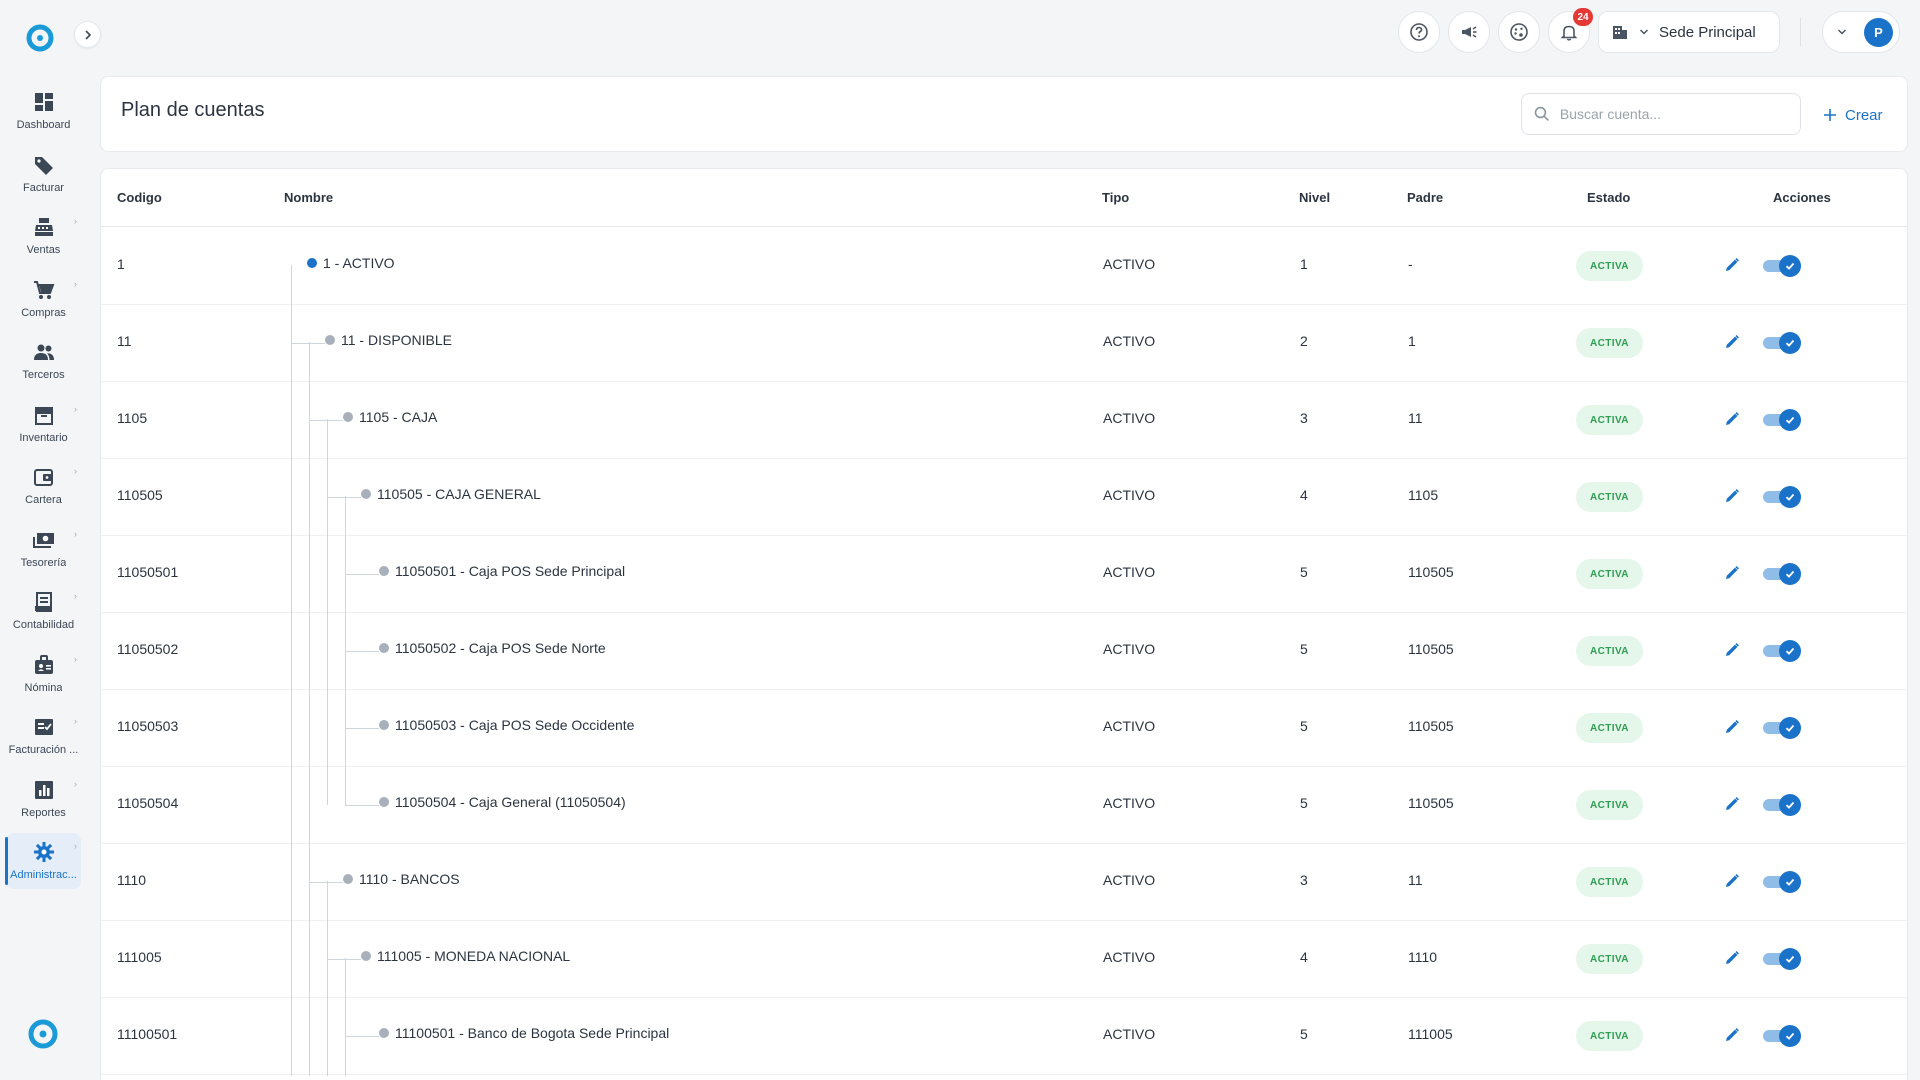 The width and height of the screenshot is (1920, 1080). What do you see at coordinates (1583, 17) in the screenshot?
I see `notification-count-badge: 24` at bounding box center [1583, 17].